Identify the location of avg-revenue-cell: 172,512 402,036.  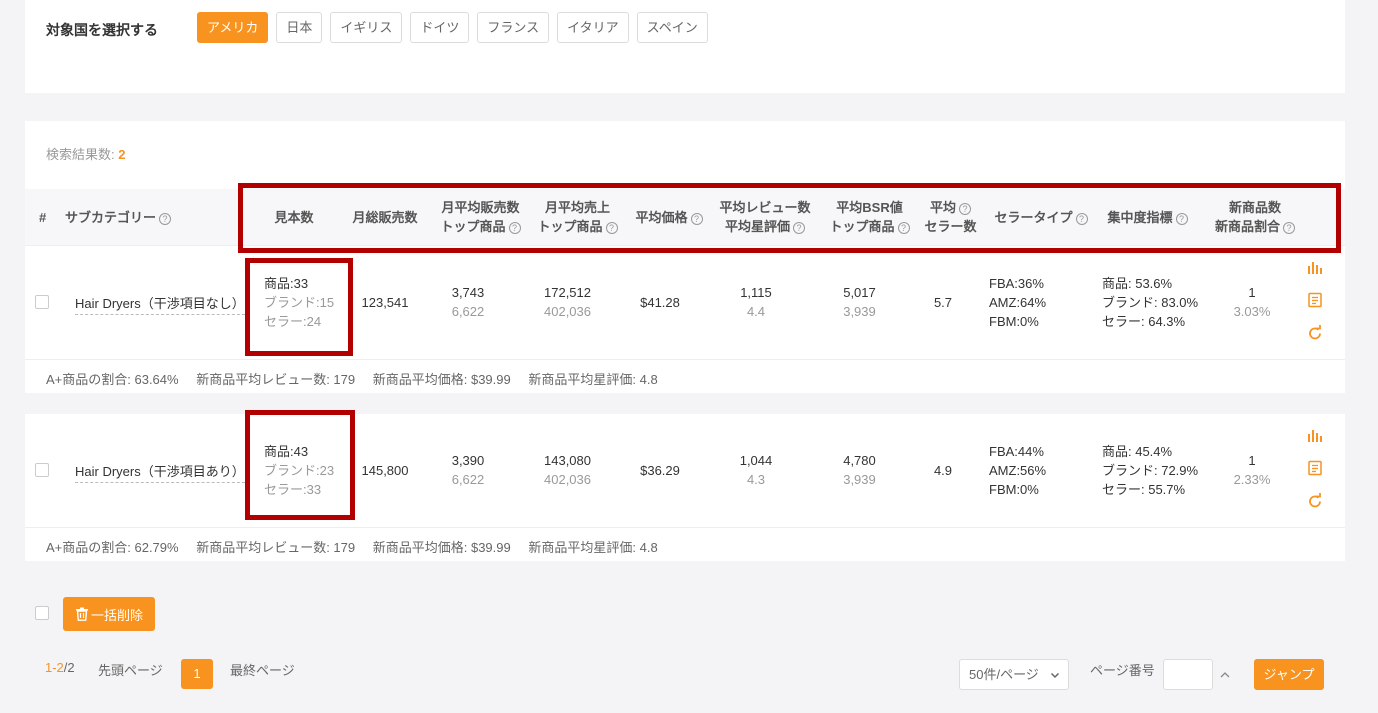
(567, 302).